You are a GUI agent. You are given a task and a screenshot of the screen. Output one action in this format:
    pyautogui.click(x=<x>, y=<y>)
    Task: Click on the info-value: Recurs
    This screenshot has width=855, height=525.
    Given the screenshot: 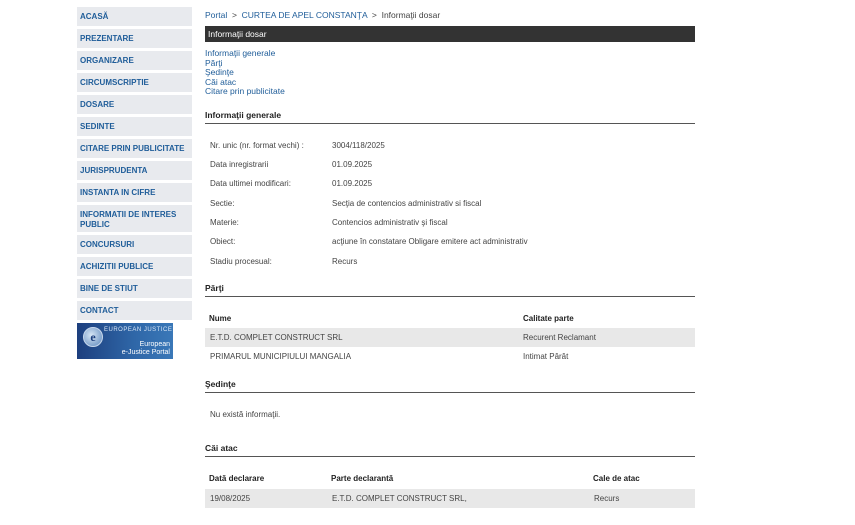 What is the action you would take?
    pyautogui.click(x=345, y=261)
    